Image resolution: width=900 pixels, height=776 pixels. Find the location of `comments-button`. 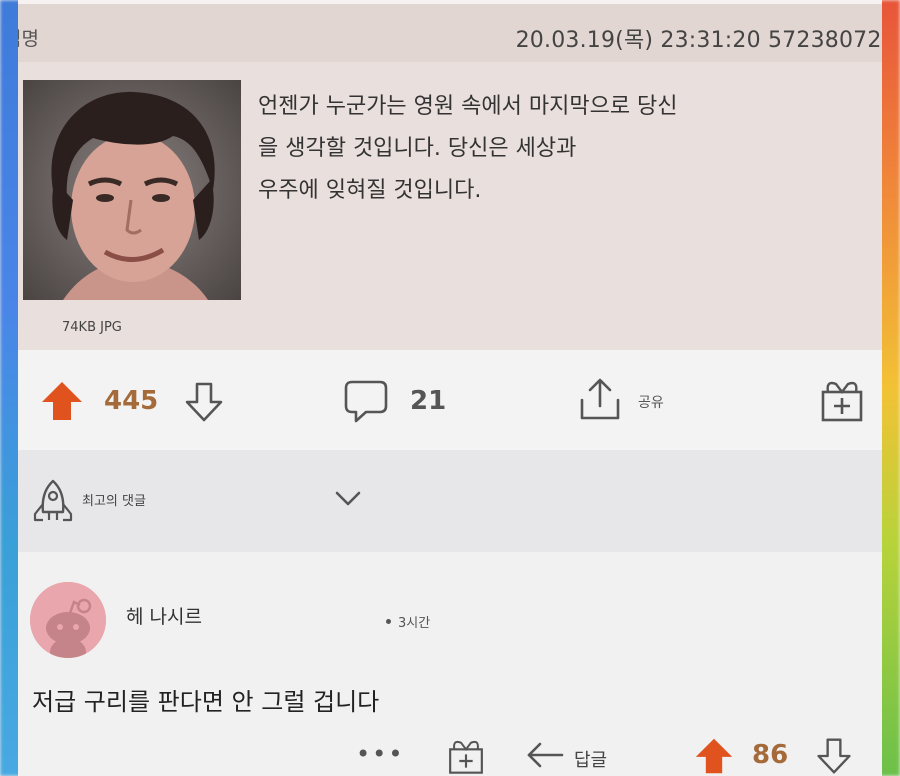

comments-button is located at coordinates (366, 401).